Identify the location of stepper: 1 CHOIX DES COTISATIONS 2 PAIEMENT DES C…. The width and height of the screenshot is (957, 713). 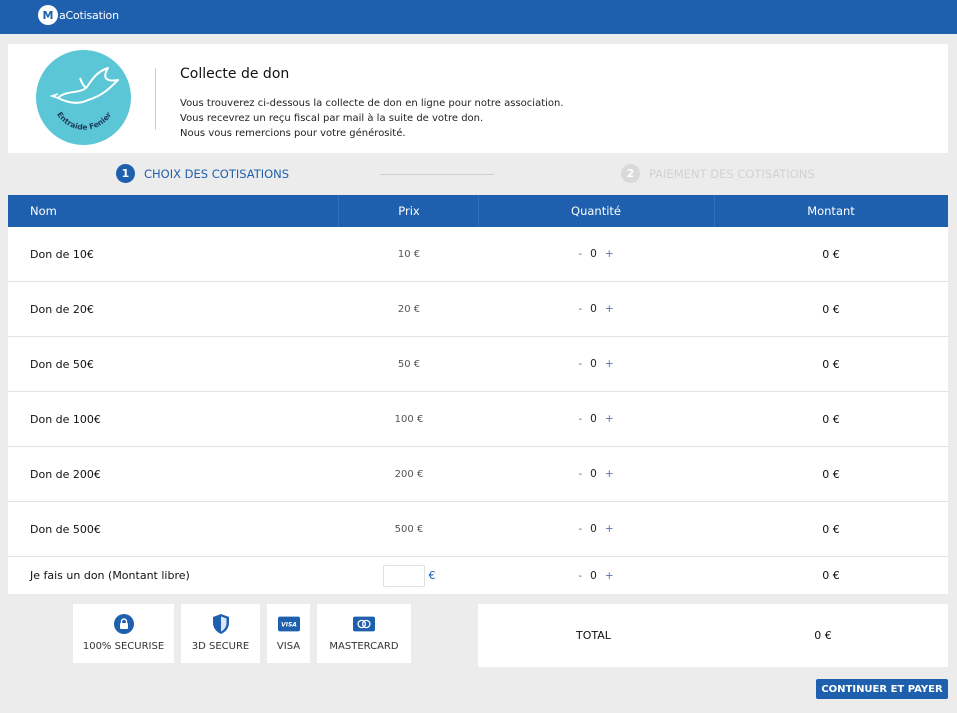
(478, 174).